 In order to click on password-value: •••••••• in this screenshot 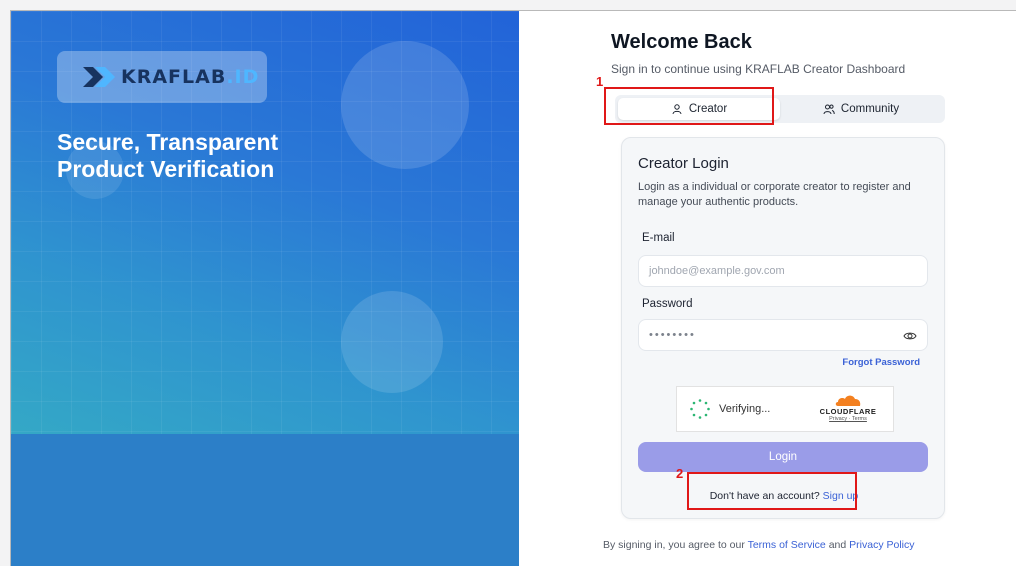, I will do `click(672, 335)`.